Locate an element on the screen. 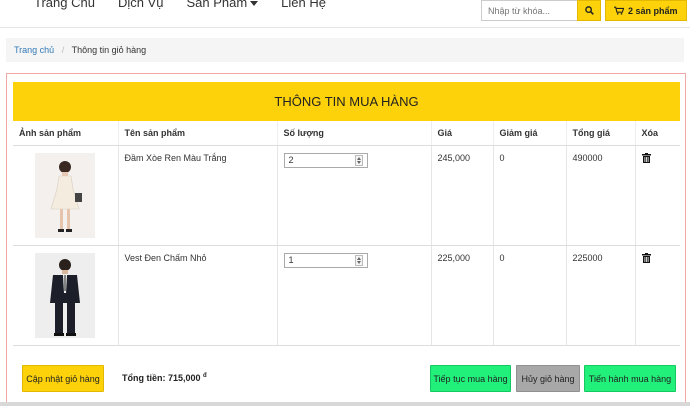 This screenshot has height=406, width=690. col-delete-header: Xóa is located at coordinates (657, 133).